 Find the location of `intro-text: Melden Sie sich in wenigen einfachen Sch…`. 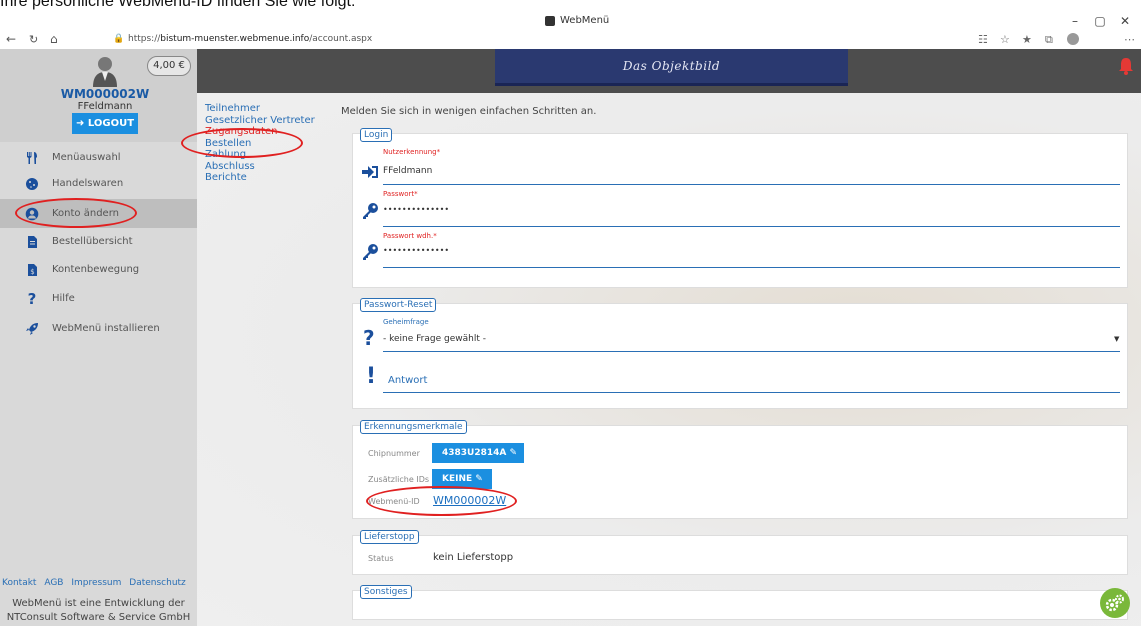

intro-text: Melden Sie sich in wenigen einfachen Sch… is located at coordinates (469, 111).